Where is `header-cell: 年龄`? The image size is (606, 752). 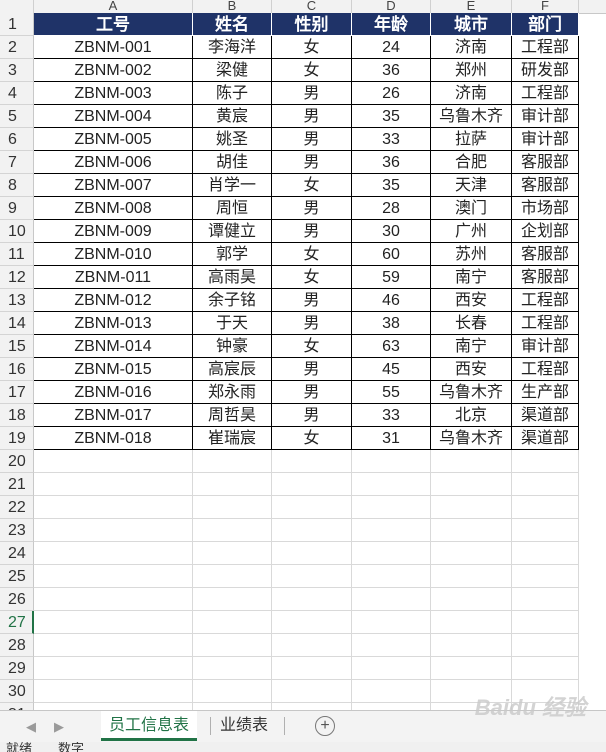 header-cell: 年龄 is located at coordinates (391, 24).